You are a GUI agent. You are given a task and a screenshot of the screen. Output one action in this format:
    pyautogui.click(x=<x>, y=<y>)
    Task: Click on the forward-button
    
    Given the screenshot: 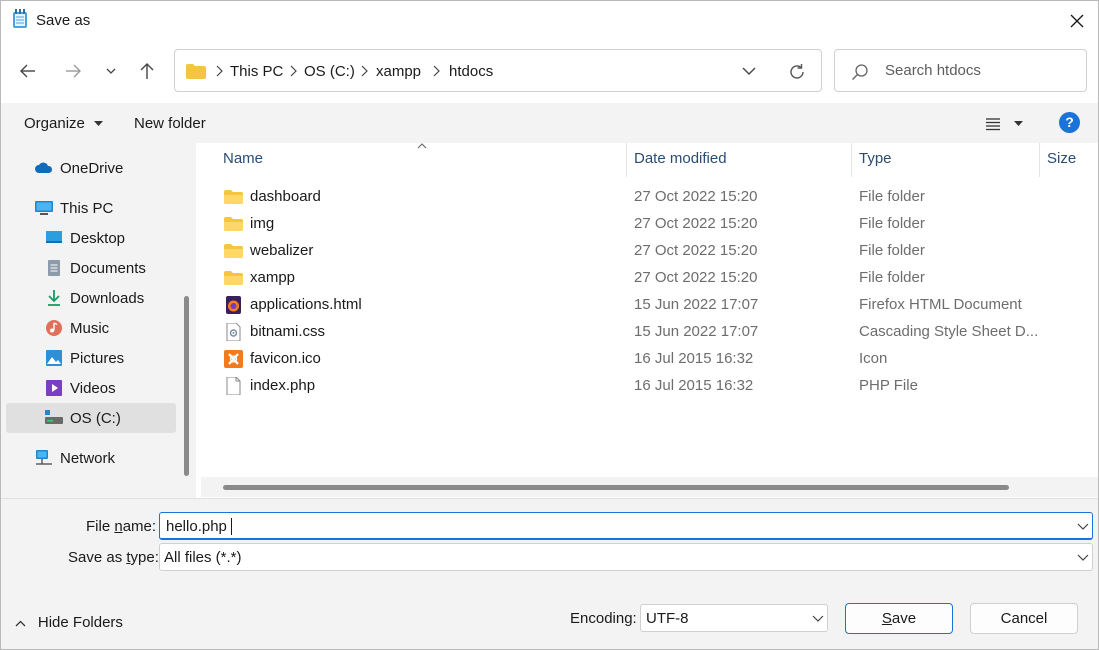 What is the action you would take?
    pyautogui.click(x=73, y=71)
    